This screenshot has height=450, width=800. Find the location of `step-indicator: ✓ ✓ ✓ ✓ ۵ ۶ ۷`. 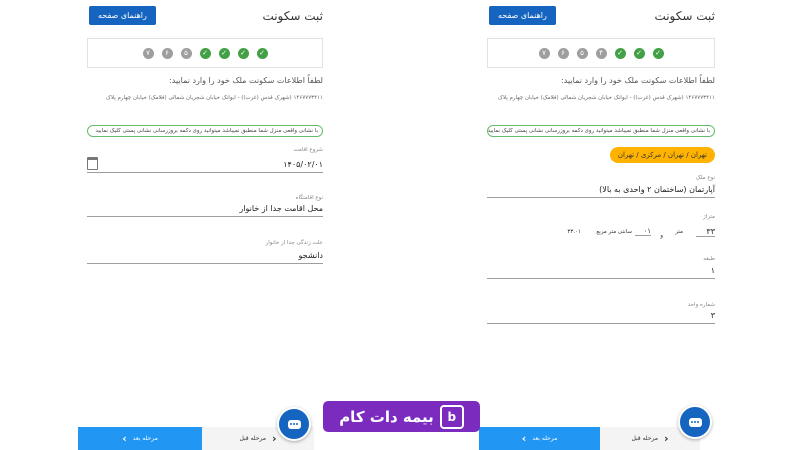

step-indicator: ✓ ✓ ✓ ✓ ۵ ۶ ۷ is located at coordinates (205, 53).